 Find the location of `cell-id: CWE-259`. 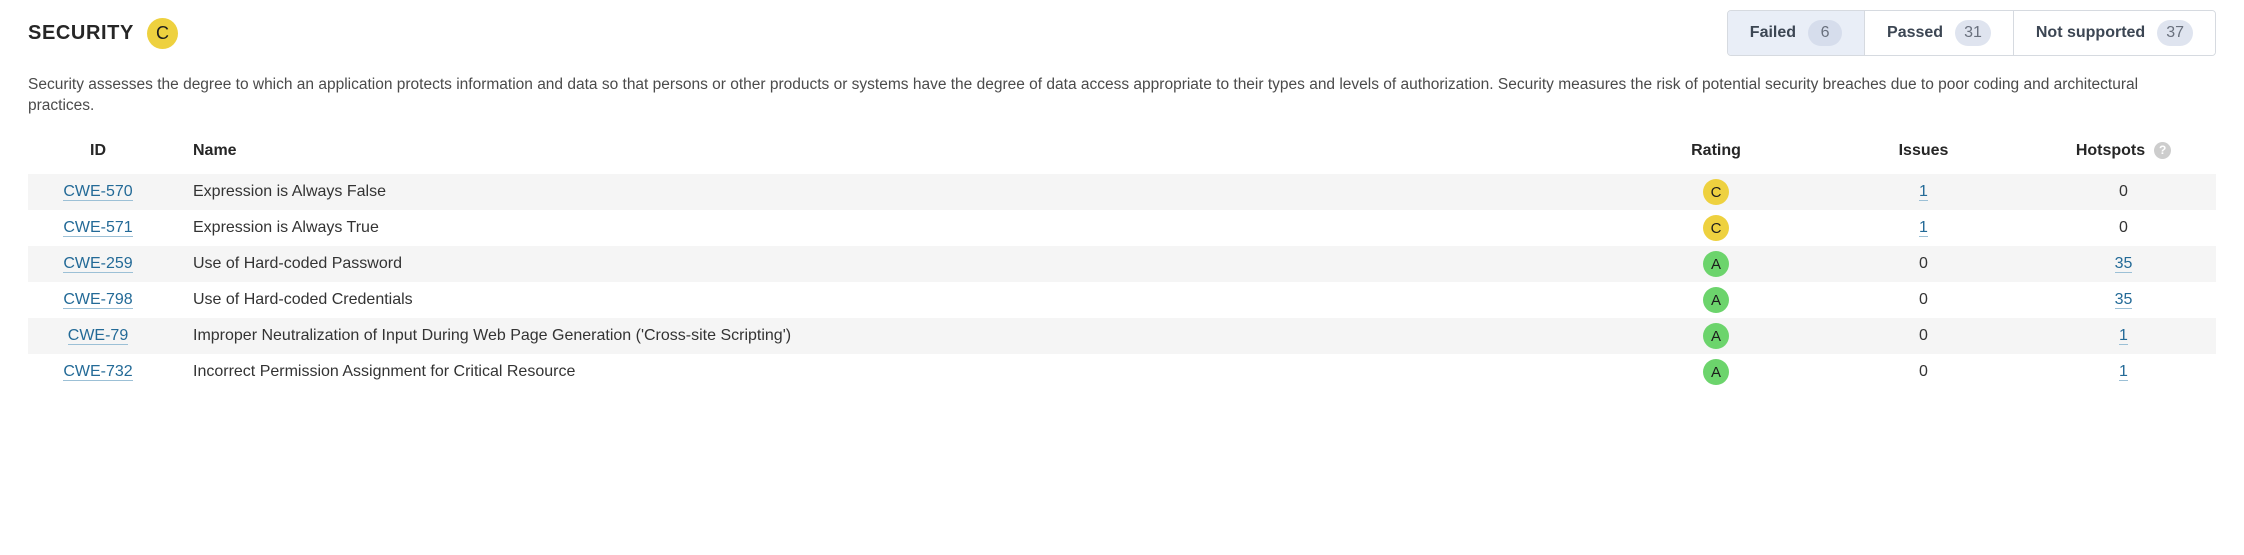

cell-id: CWE-259 is located at coordinates (98, 264).